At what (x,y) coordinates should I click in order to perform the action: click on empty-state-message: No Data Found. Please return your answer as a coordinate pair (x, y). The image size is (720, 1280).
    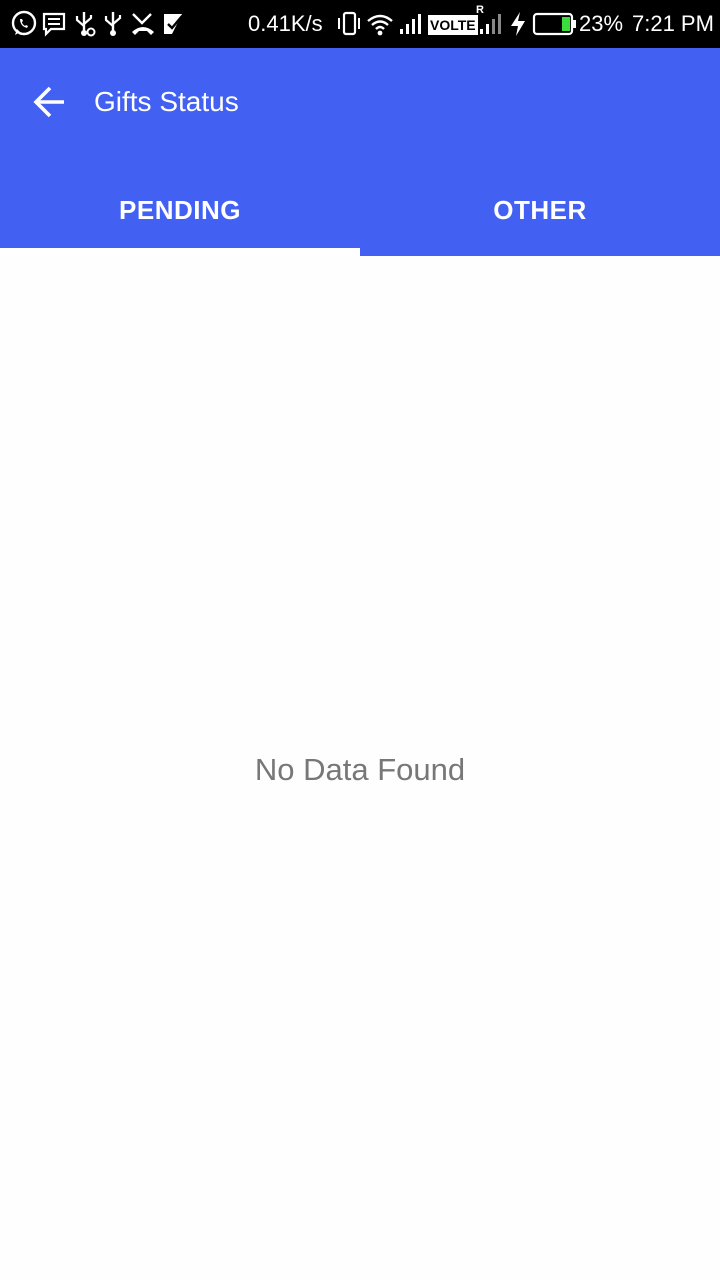
    Looking at the image, I should click on (360, 769).